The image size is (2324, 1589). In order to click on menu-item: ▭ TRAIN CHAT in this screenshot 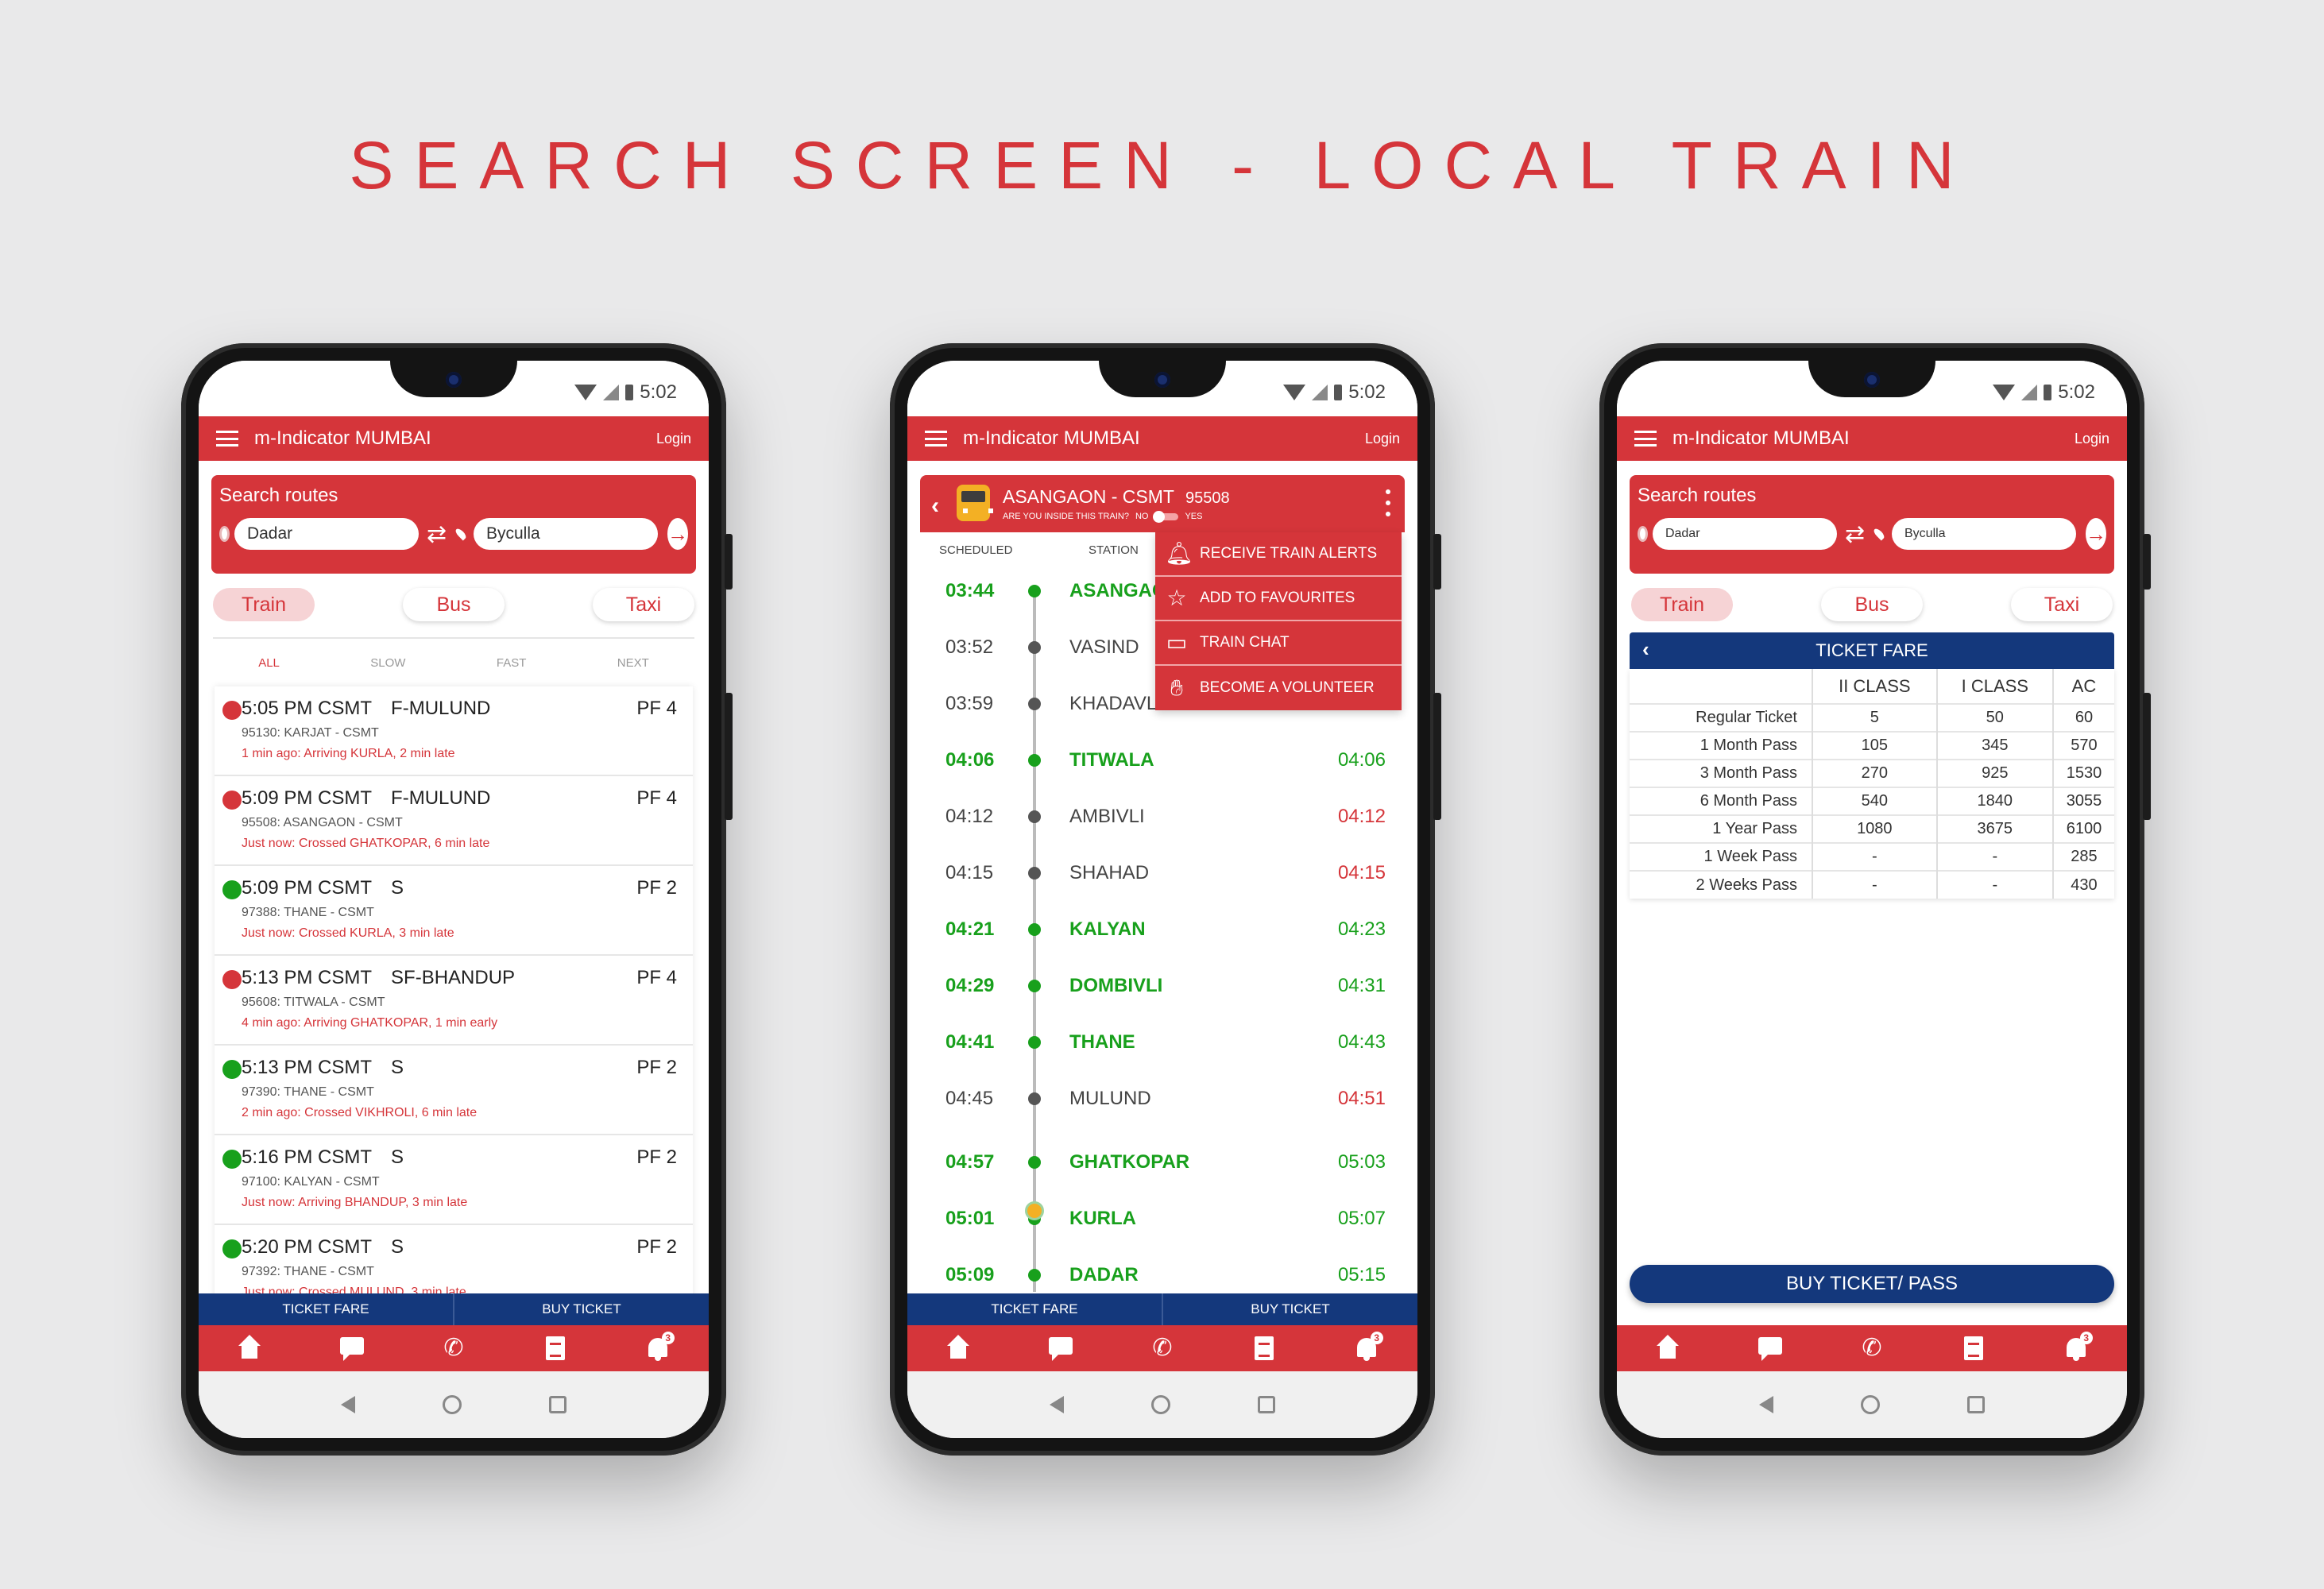, I will do `click(1278, 643)`.